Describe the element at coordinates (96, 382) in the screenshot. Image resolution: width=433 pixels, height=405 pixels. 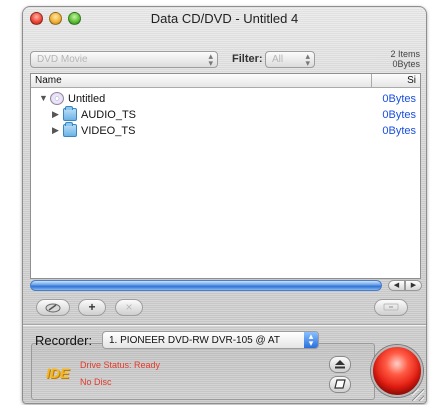
I see `disc-status-text: No Disc` at that location.